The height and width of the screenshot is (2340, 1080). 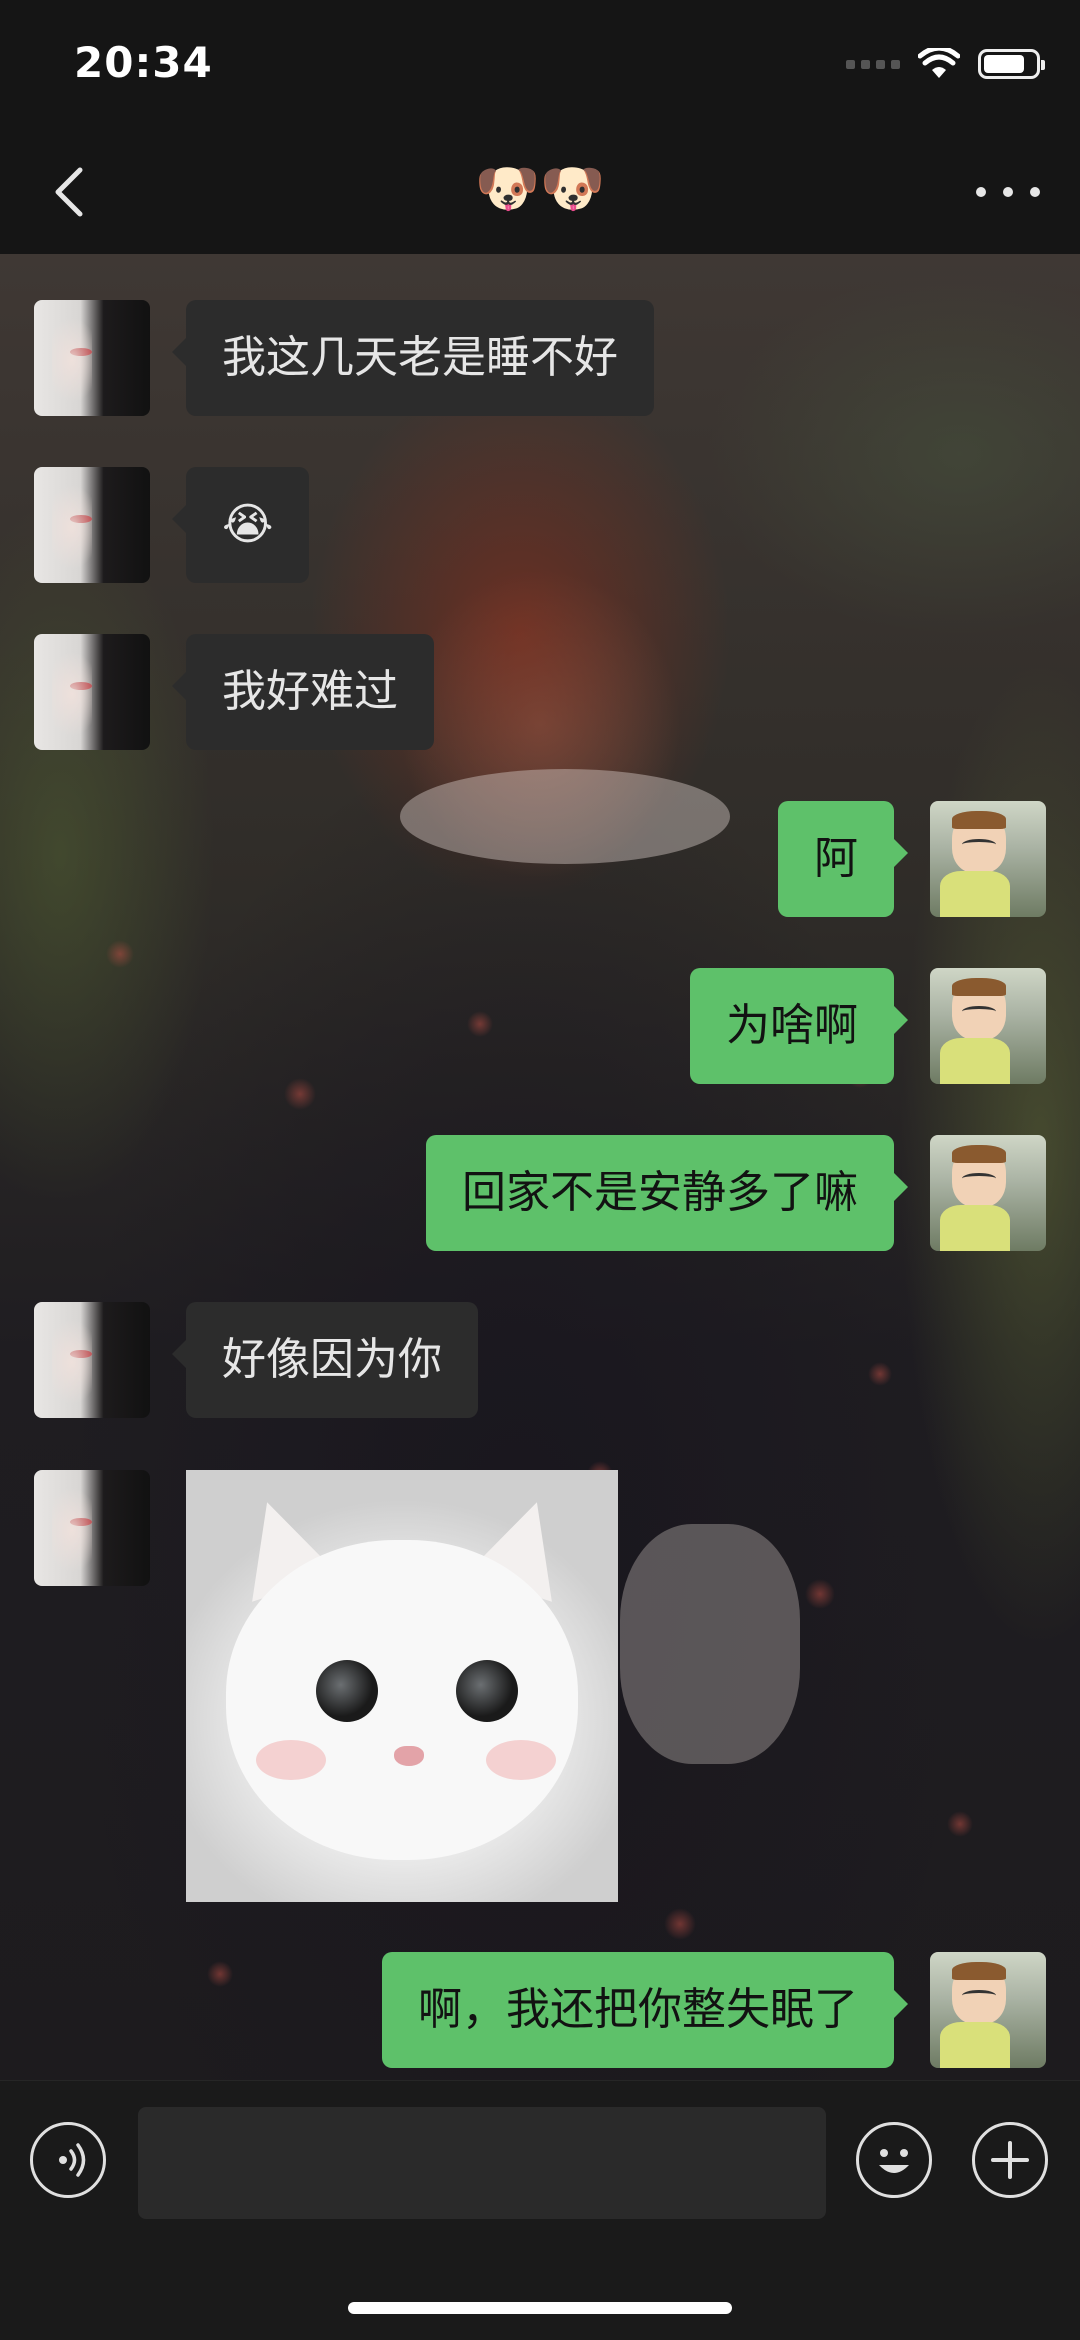 I want to click on status-bar: 20:34, so click(x=540, y=66).